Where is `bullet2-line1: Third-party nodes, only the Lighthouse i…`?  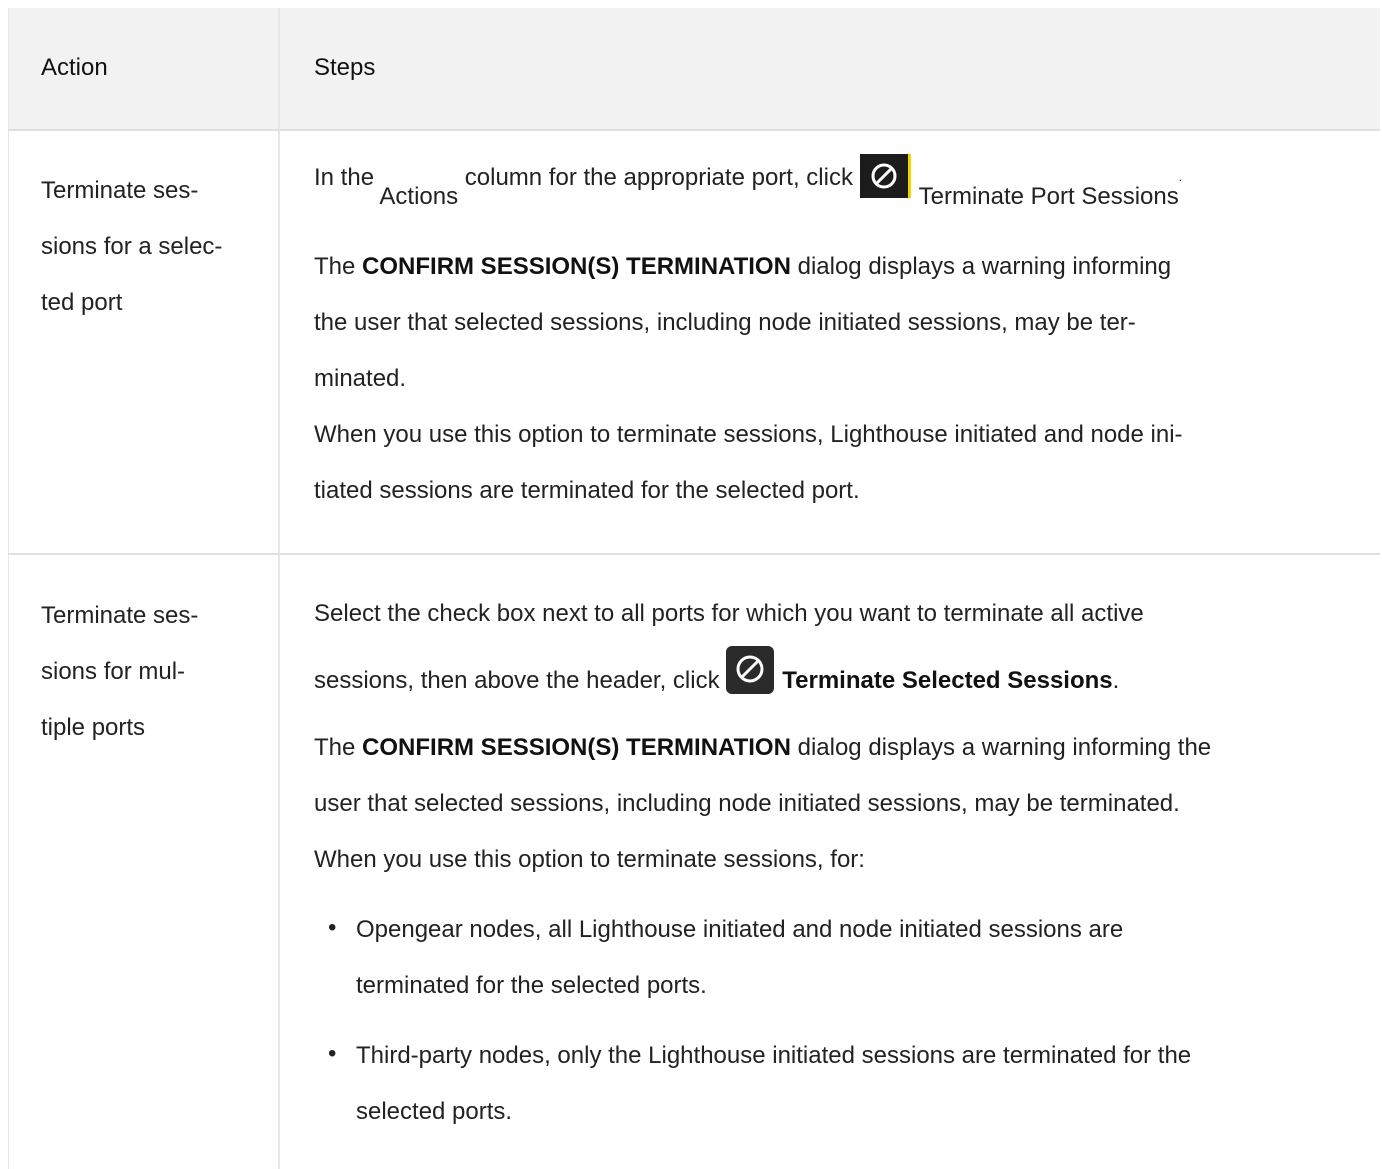
bullet2-line1: Third-party nodes, only the Lighthouse i… is located at coordinates (774, 1055).